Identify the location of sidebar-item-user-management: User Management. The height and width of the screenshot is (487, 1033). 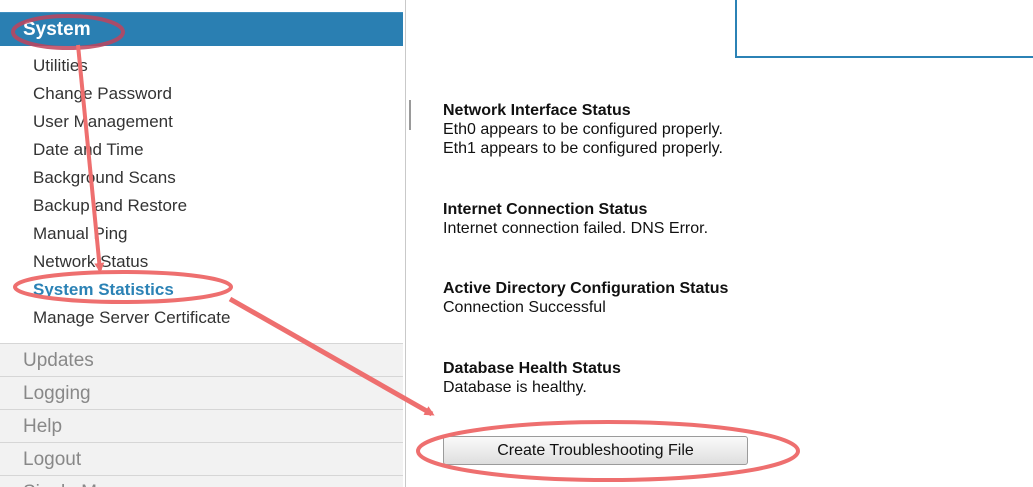
(201, 122).